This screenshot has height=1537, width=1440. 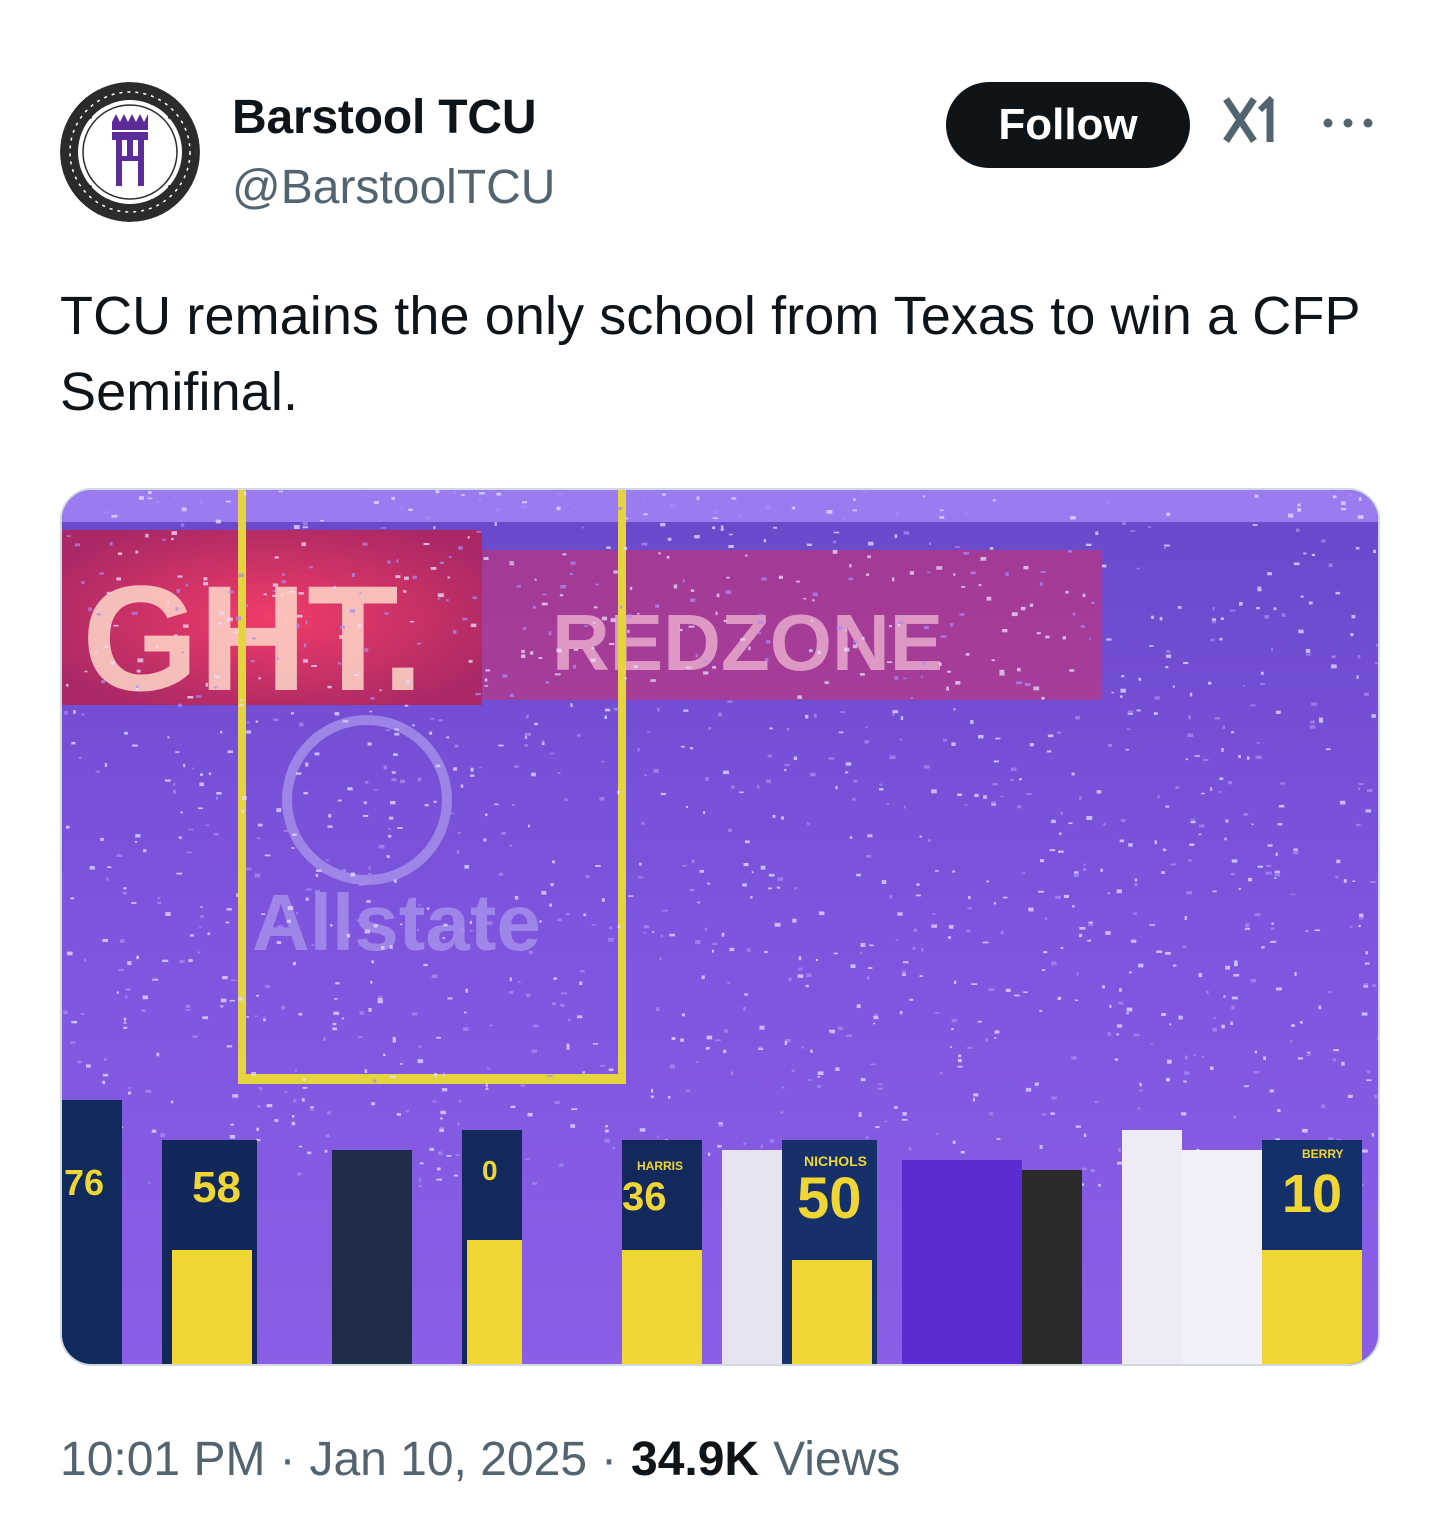 I want to click on tweet-timestamp: 10:01 PM, so click(x=162, y=1460).